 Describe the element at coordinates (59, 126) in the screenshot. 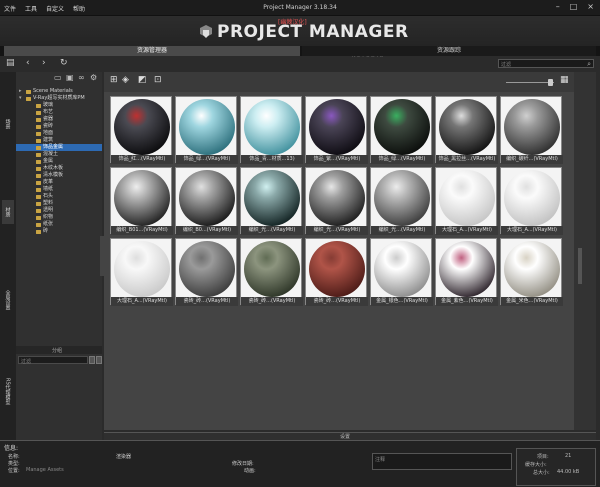

I see `tree-item: 瓷砖` at that location.